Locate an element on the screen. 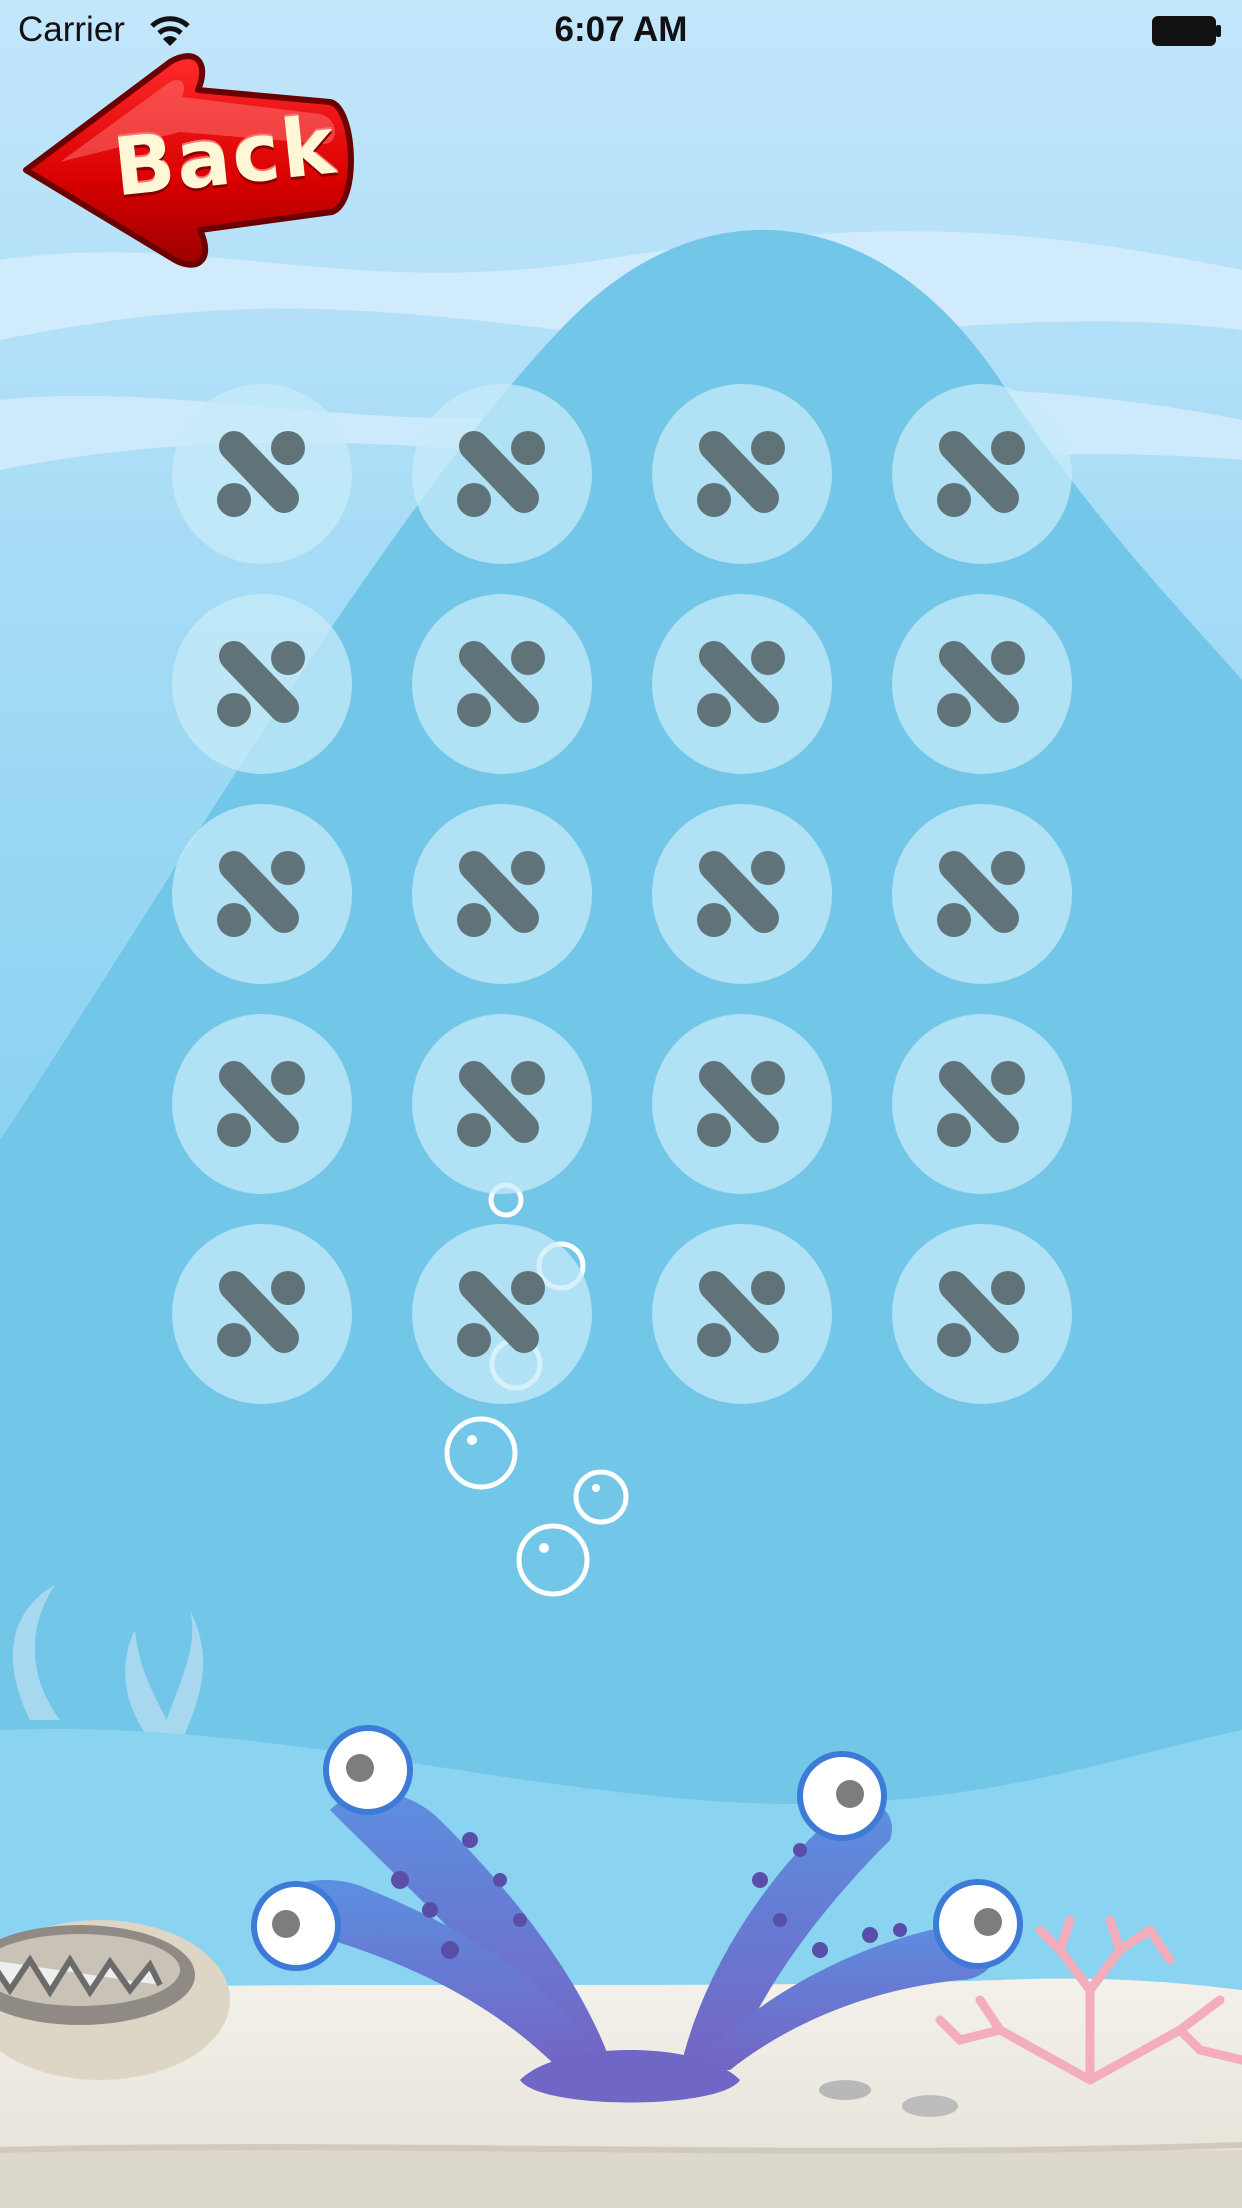  battery-icon is located at coordinates (1187, 31).